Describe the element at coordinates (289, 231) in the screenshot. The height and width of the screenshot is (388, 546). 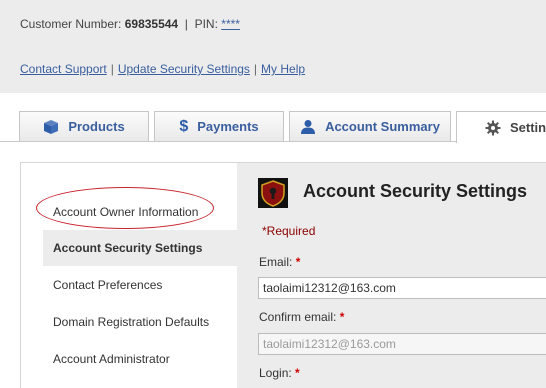
I see `required-note: *Required` at that location.